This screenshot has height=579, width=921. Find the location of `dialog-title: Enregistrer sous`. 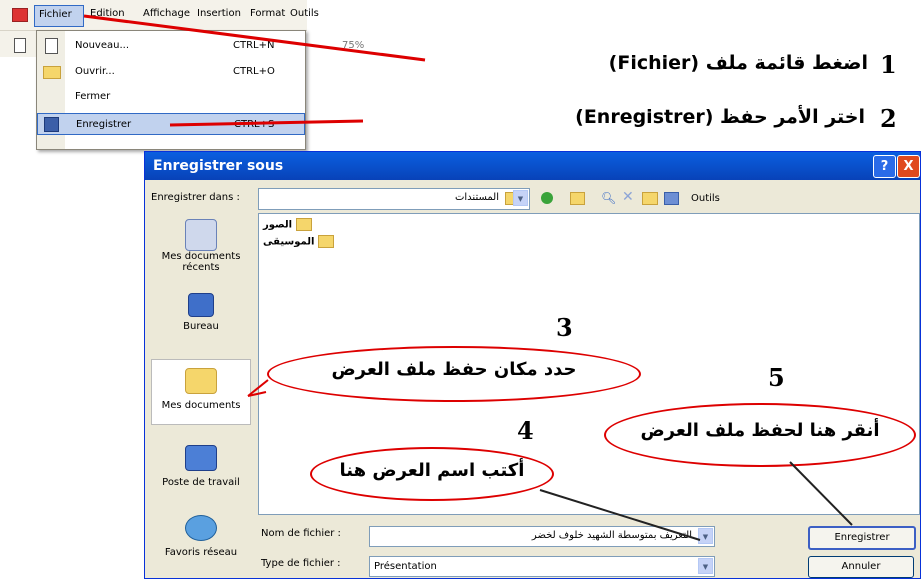

dialog-title: Enregistrer sous is located at coordinates (218, 166).